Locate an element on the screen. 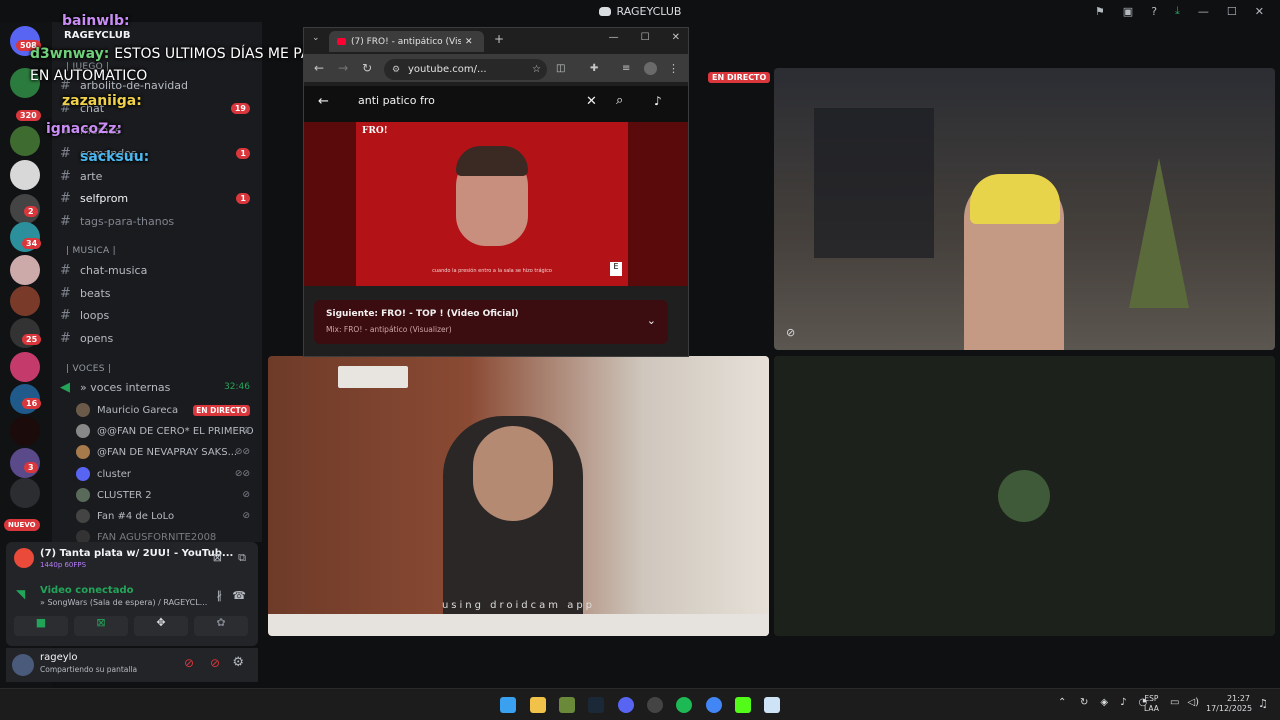  channel-item: # chat-musica is located at coordinates (157, 270).